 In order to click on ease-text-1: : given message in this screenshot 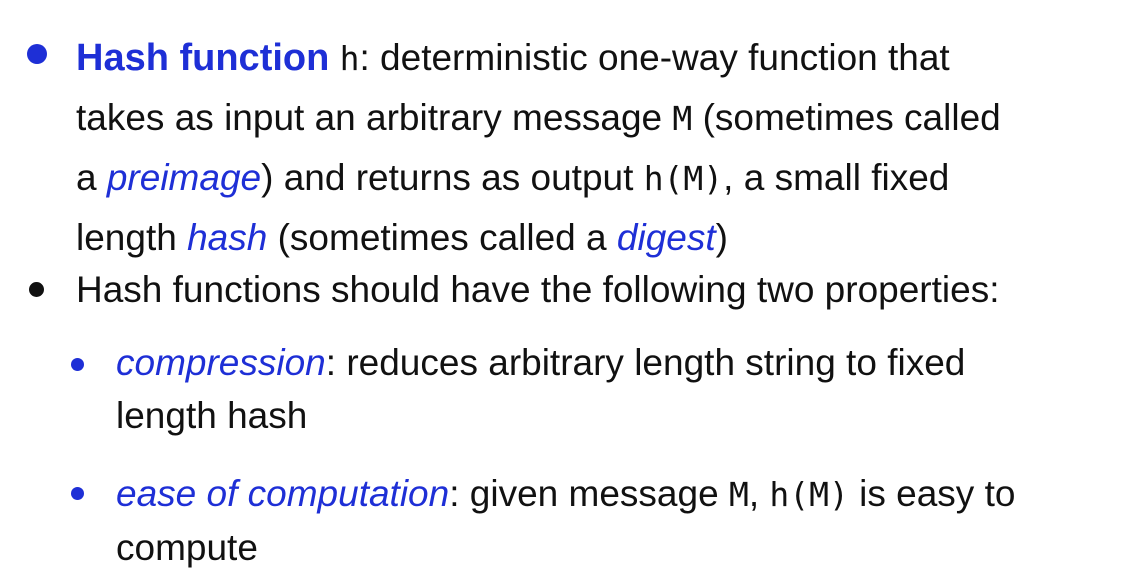, I will do `click(589, 493)`.